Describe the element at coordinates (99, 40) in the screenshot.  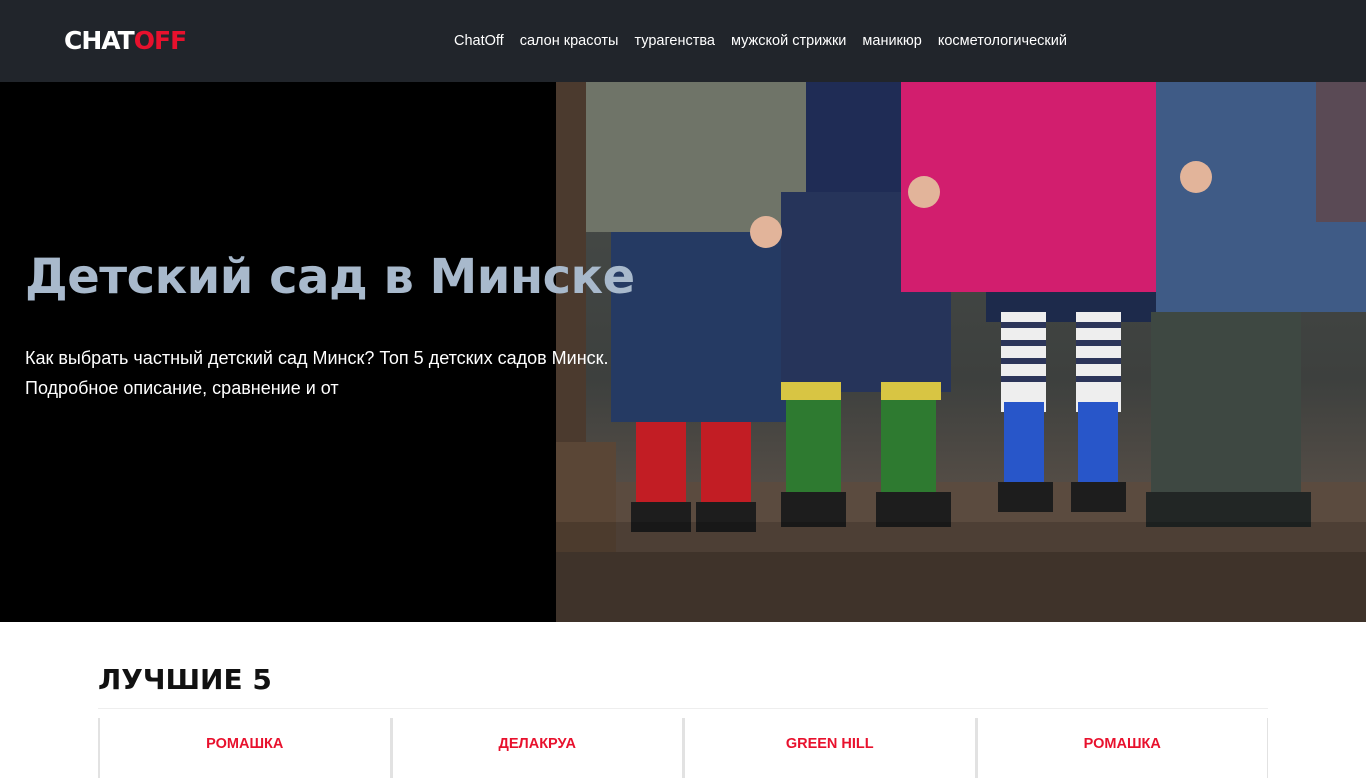
I see `logo-part-chat: CHAT` at that location.